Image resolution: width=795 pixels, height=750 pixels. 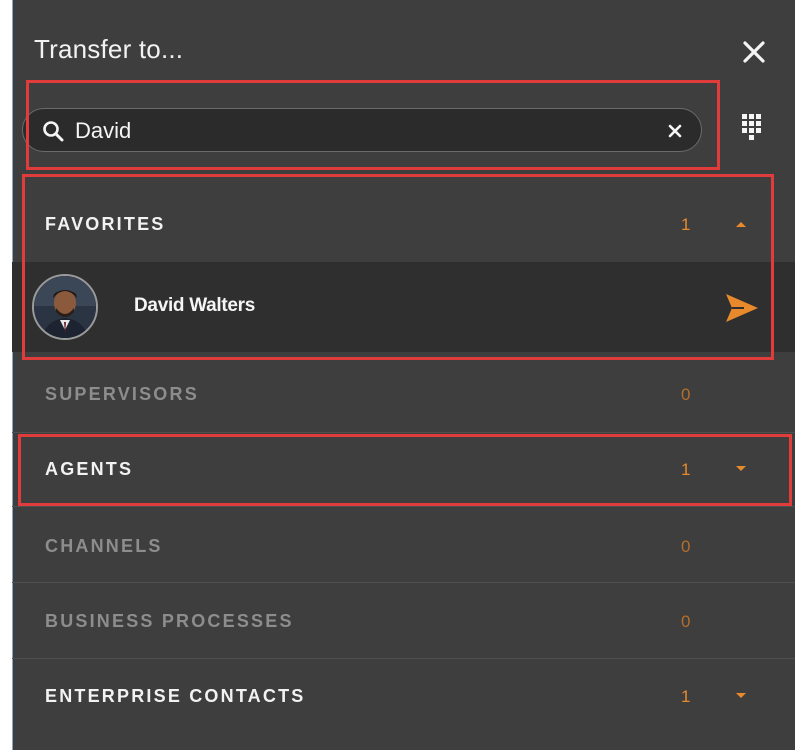 What do you see at coordinates (89, 469) in the screenshot?
I see `section-agents-label: AGENTS` at bounding box center [89, 469].